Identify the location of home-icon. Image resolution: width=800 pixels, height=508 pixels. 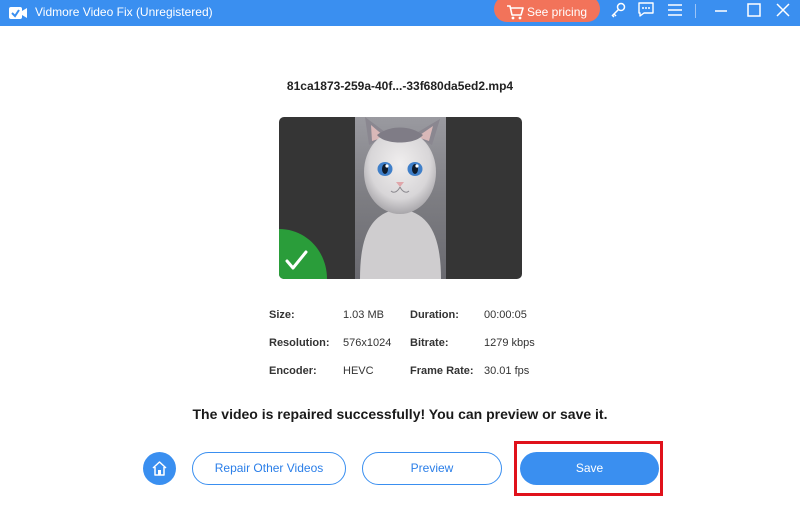
(159, 468).